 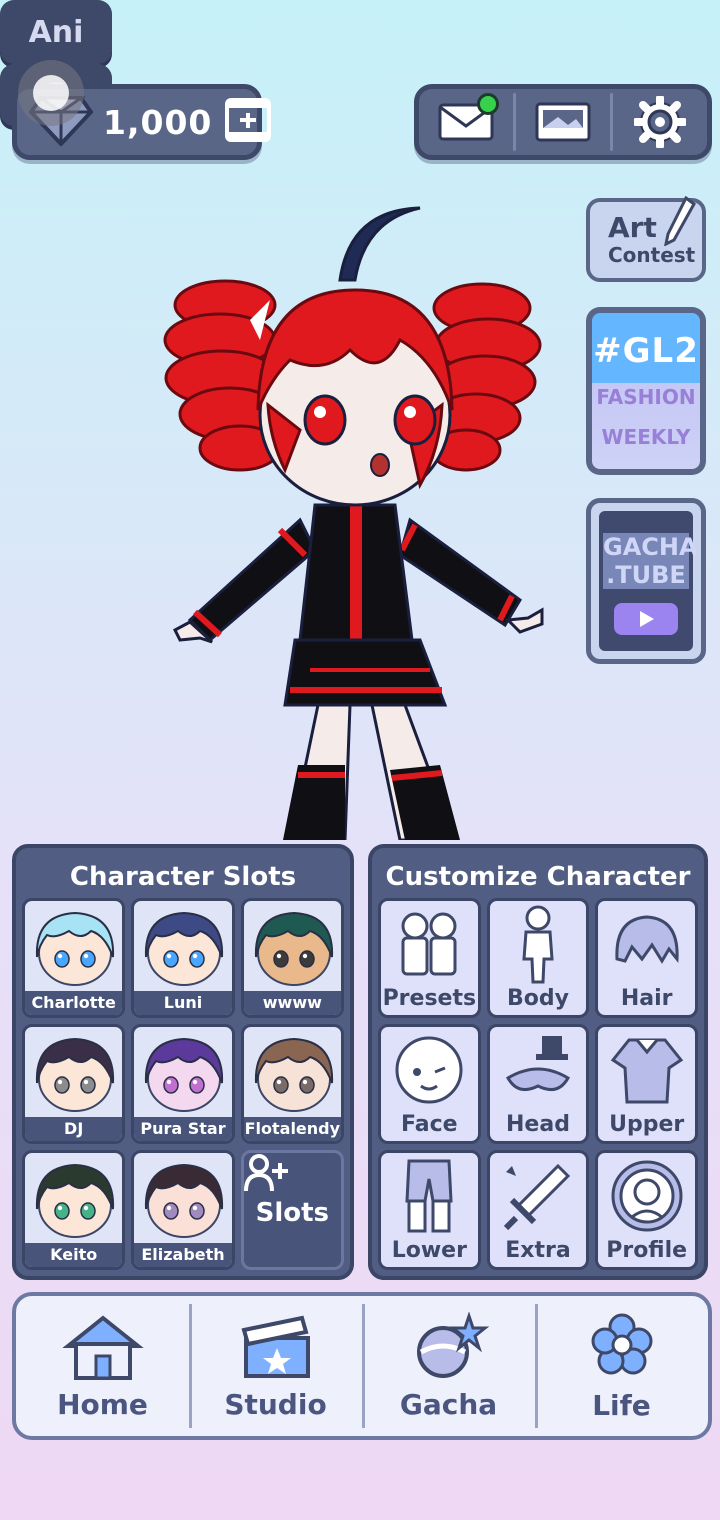 What do you see at coordinates (647, 1250) in the screenshot?
I see `profile-label: Profile` at bounding box center [647, 1250].